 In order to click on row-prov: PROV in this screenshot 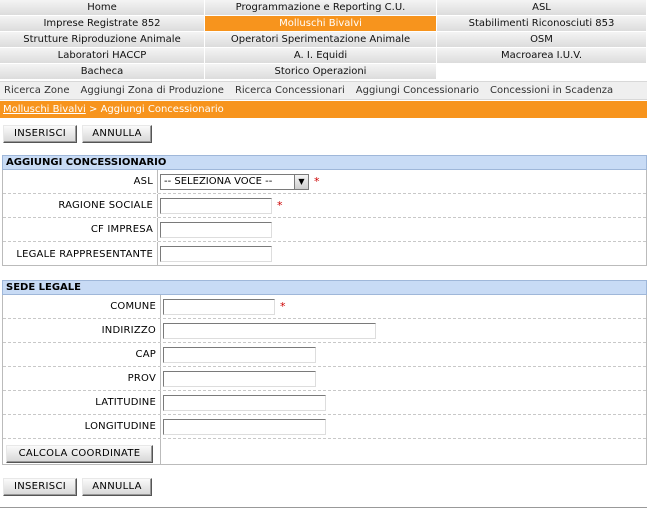, I will do `click(324, 379)`.